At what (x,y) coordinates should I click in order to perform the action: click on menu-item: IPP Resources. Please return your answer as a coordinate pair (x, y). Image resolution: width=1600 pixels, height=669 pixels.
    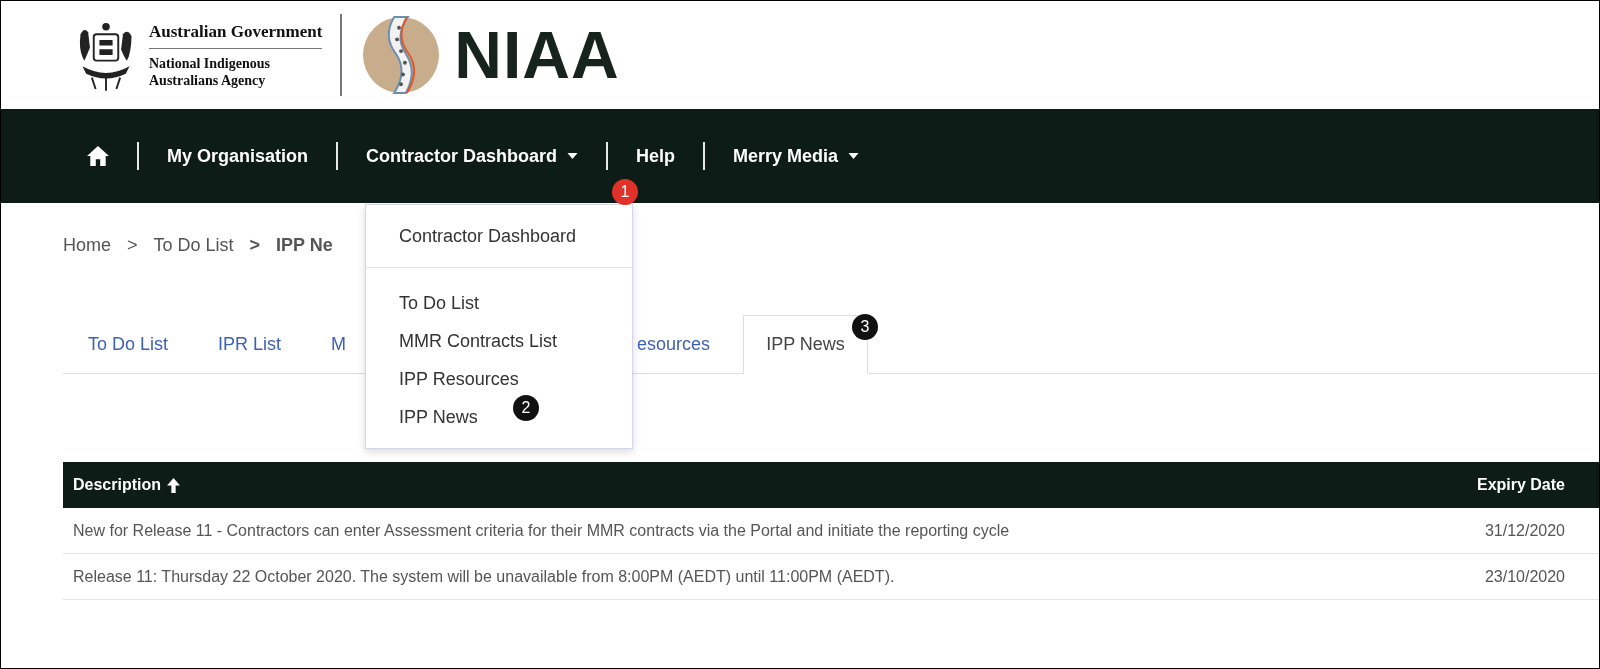
    Looking at the image, I should click on (459, 379).